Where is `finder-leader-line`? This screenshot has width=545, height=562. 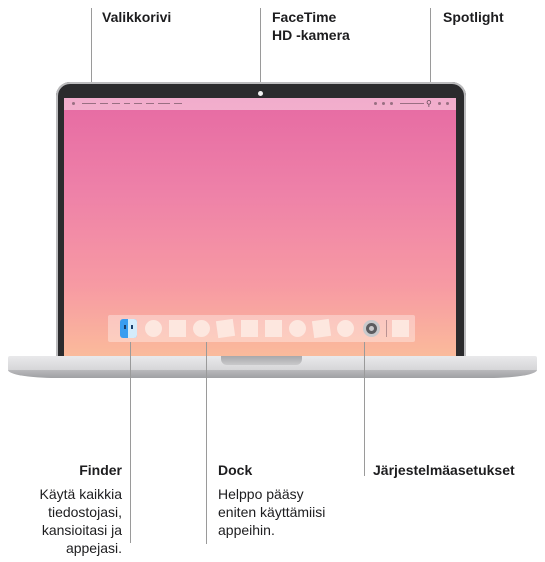 finder-leader-line is located at coordinates (130, 442).